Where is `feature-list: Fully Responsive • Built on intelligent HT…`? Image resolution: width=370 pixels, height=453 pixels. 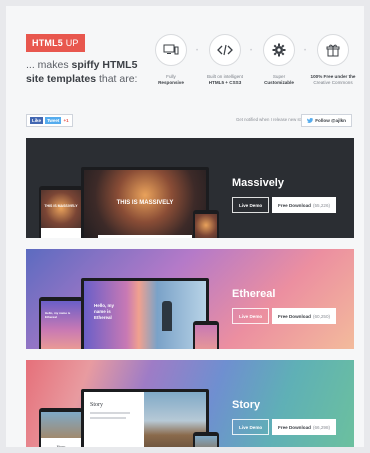 feature-list: Fully Responsive • Built on intelligent HT… is located at coordinates (255, 69).